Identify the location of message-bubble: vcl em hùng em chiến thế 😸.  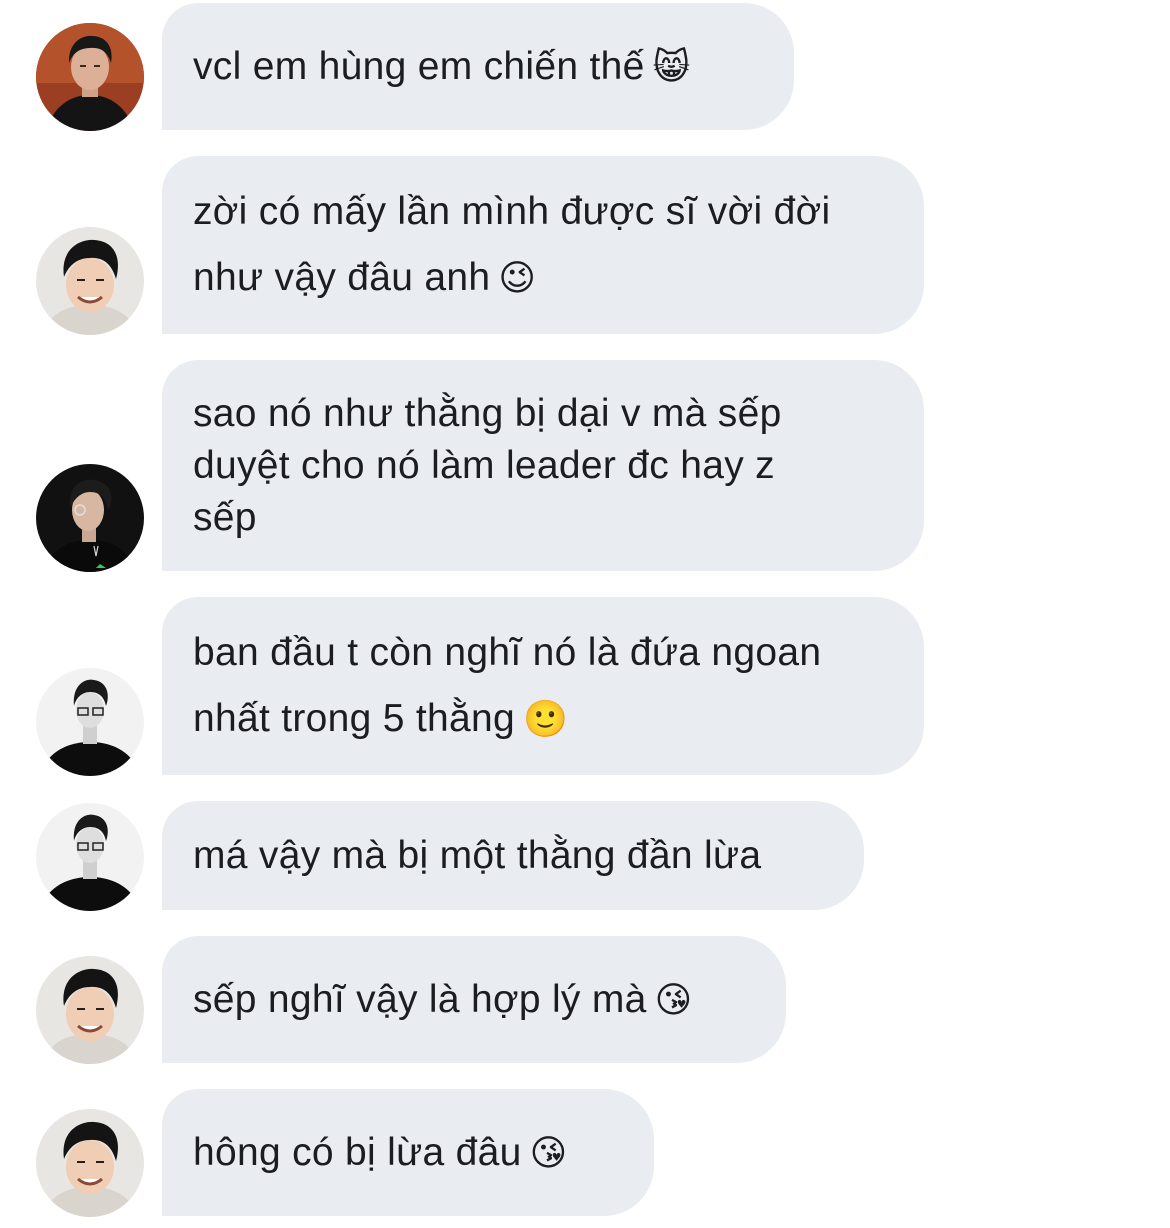
(478, 66).